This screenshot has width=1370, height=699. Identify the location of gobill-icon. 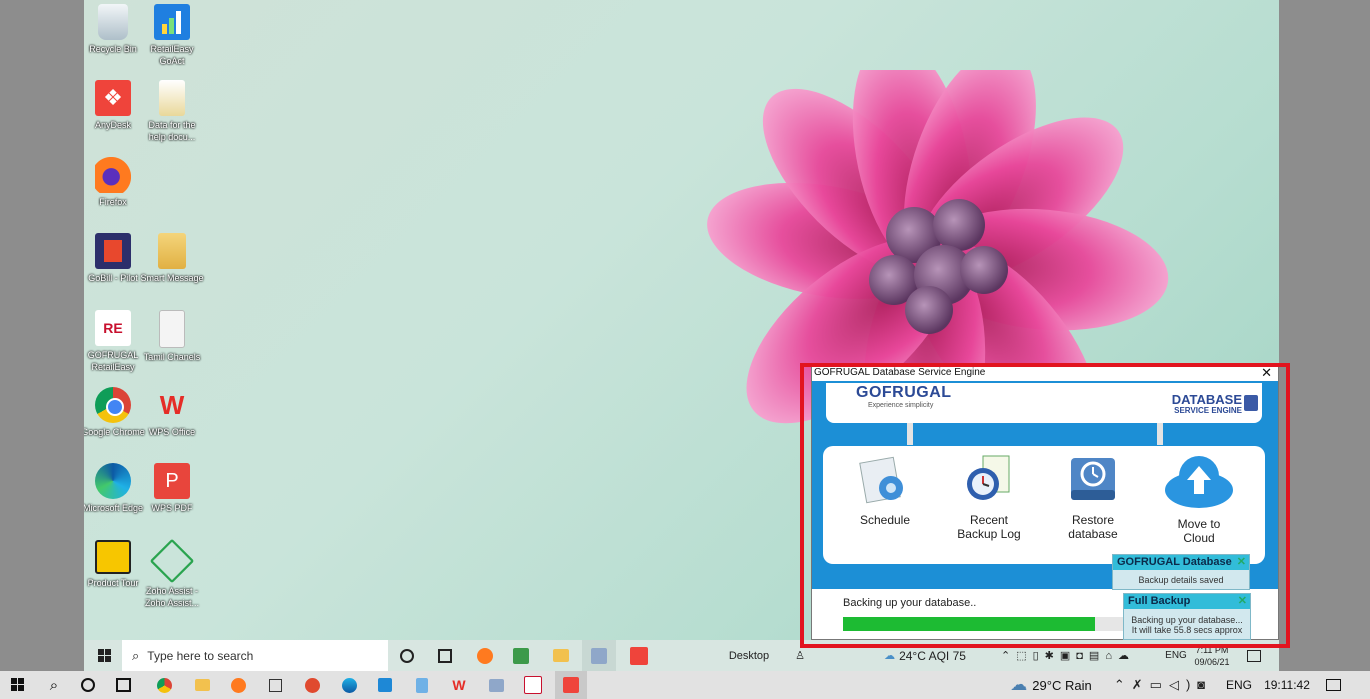
(113, 251).